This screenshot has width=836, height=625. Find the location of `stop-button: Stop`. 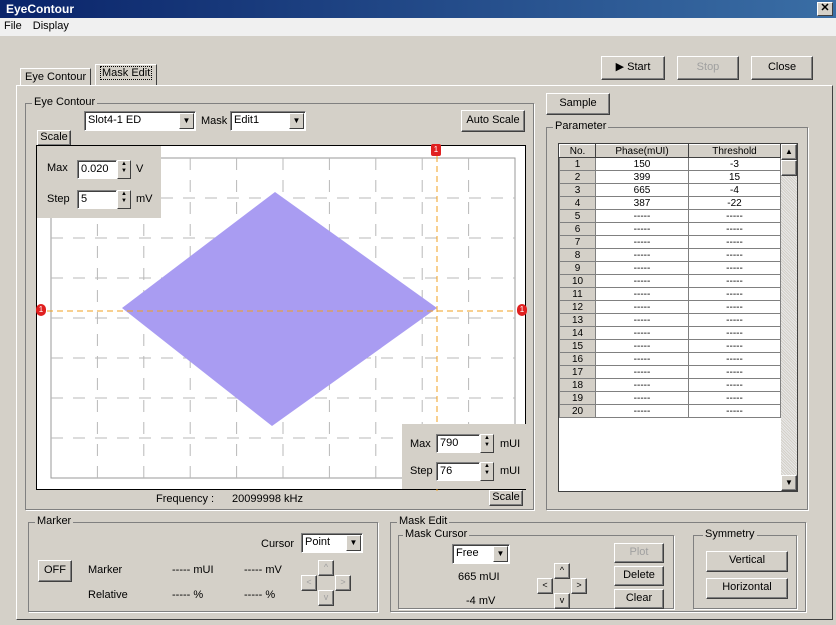

stop-button: Stop is located at coordinates (708, 68).